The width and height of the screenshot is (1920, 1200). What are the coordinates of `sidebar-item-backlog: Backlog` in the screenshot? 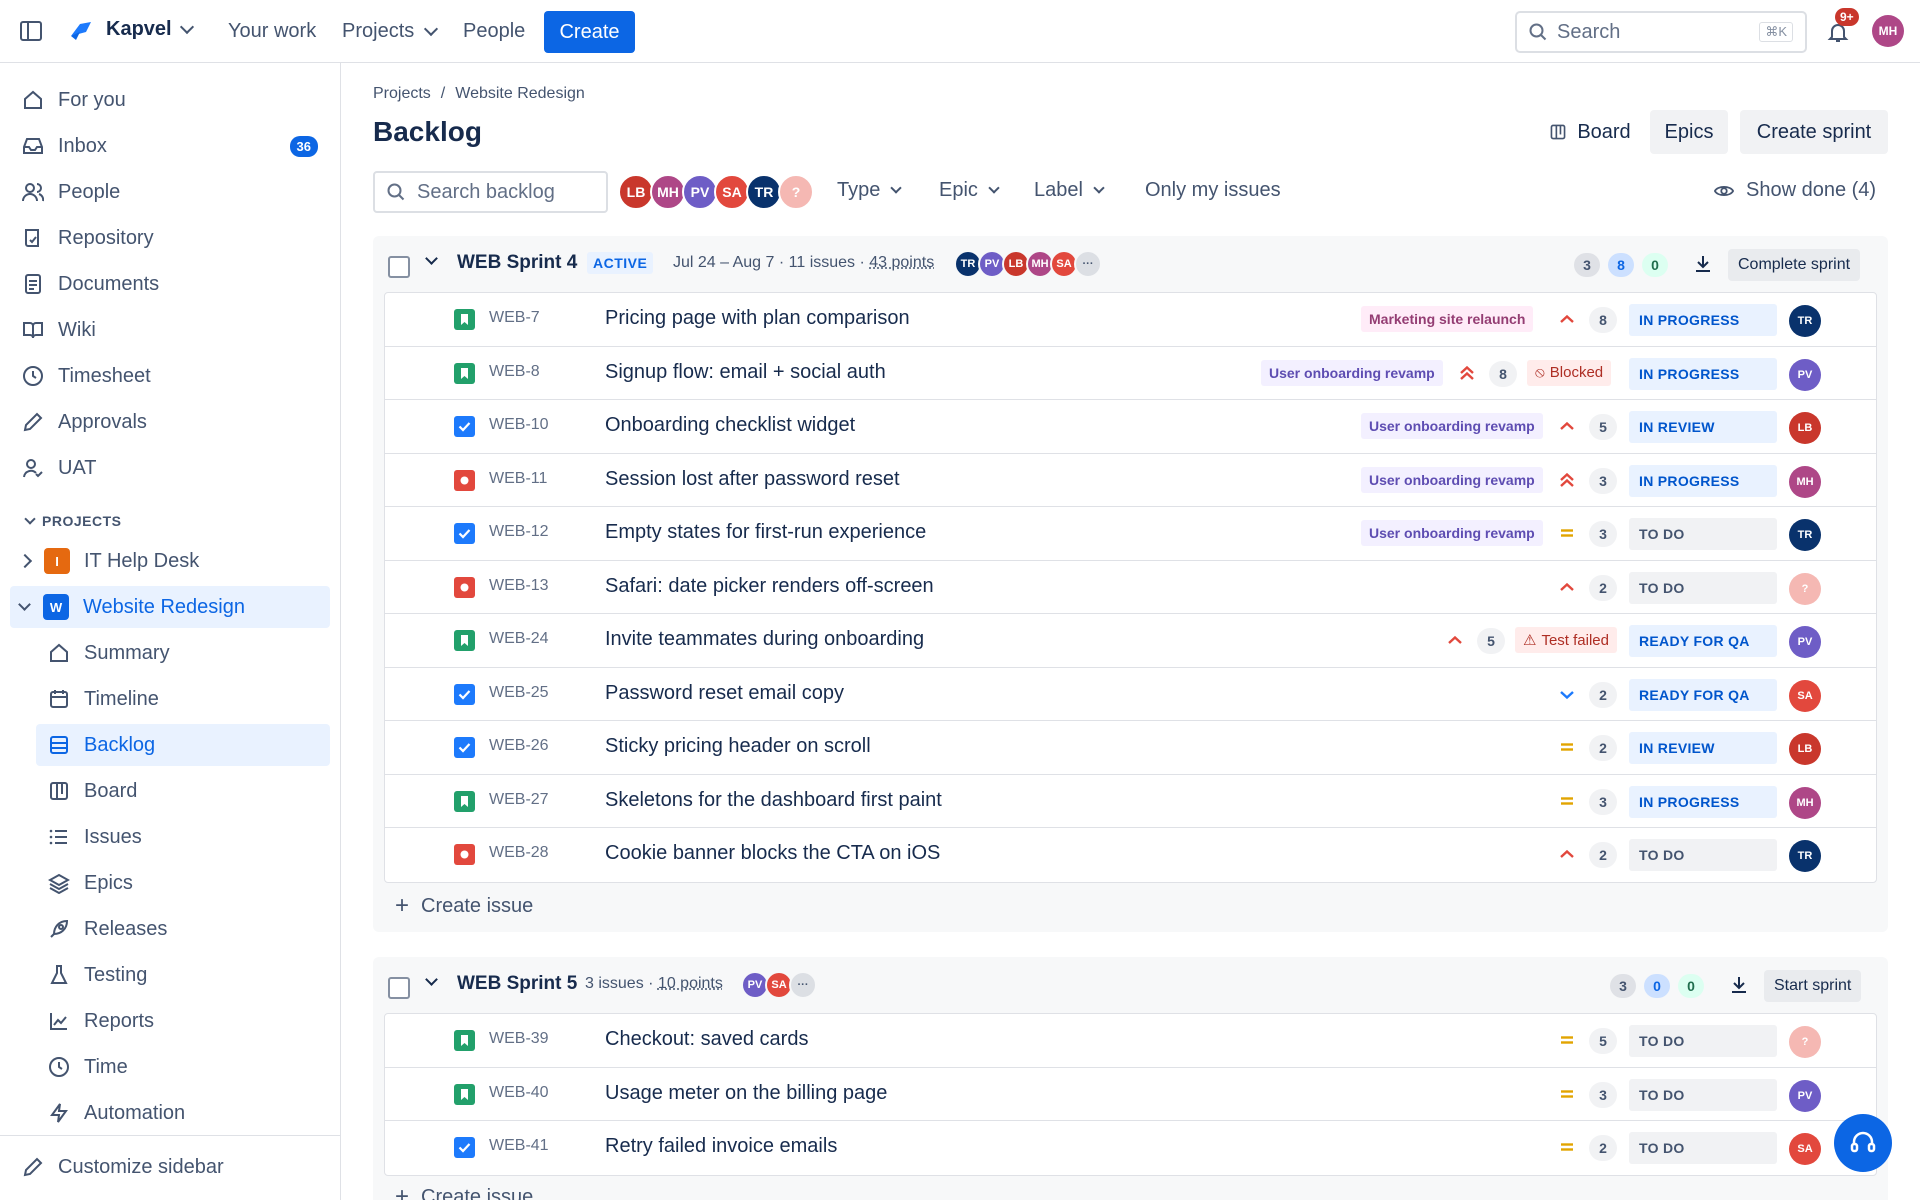 It's located at (183, 745).